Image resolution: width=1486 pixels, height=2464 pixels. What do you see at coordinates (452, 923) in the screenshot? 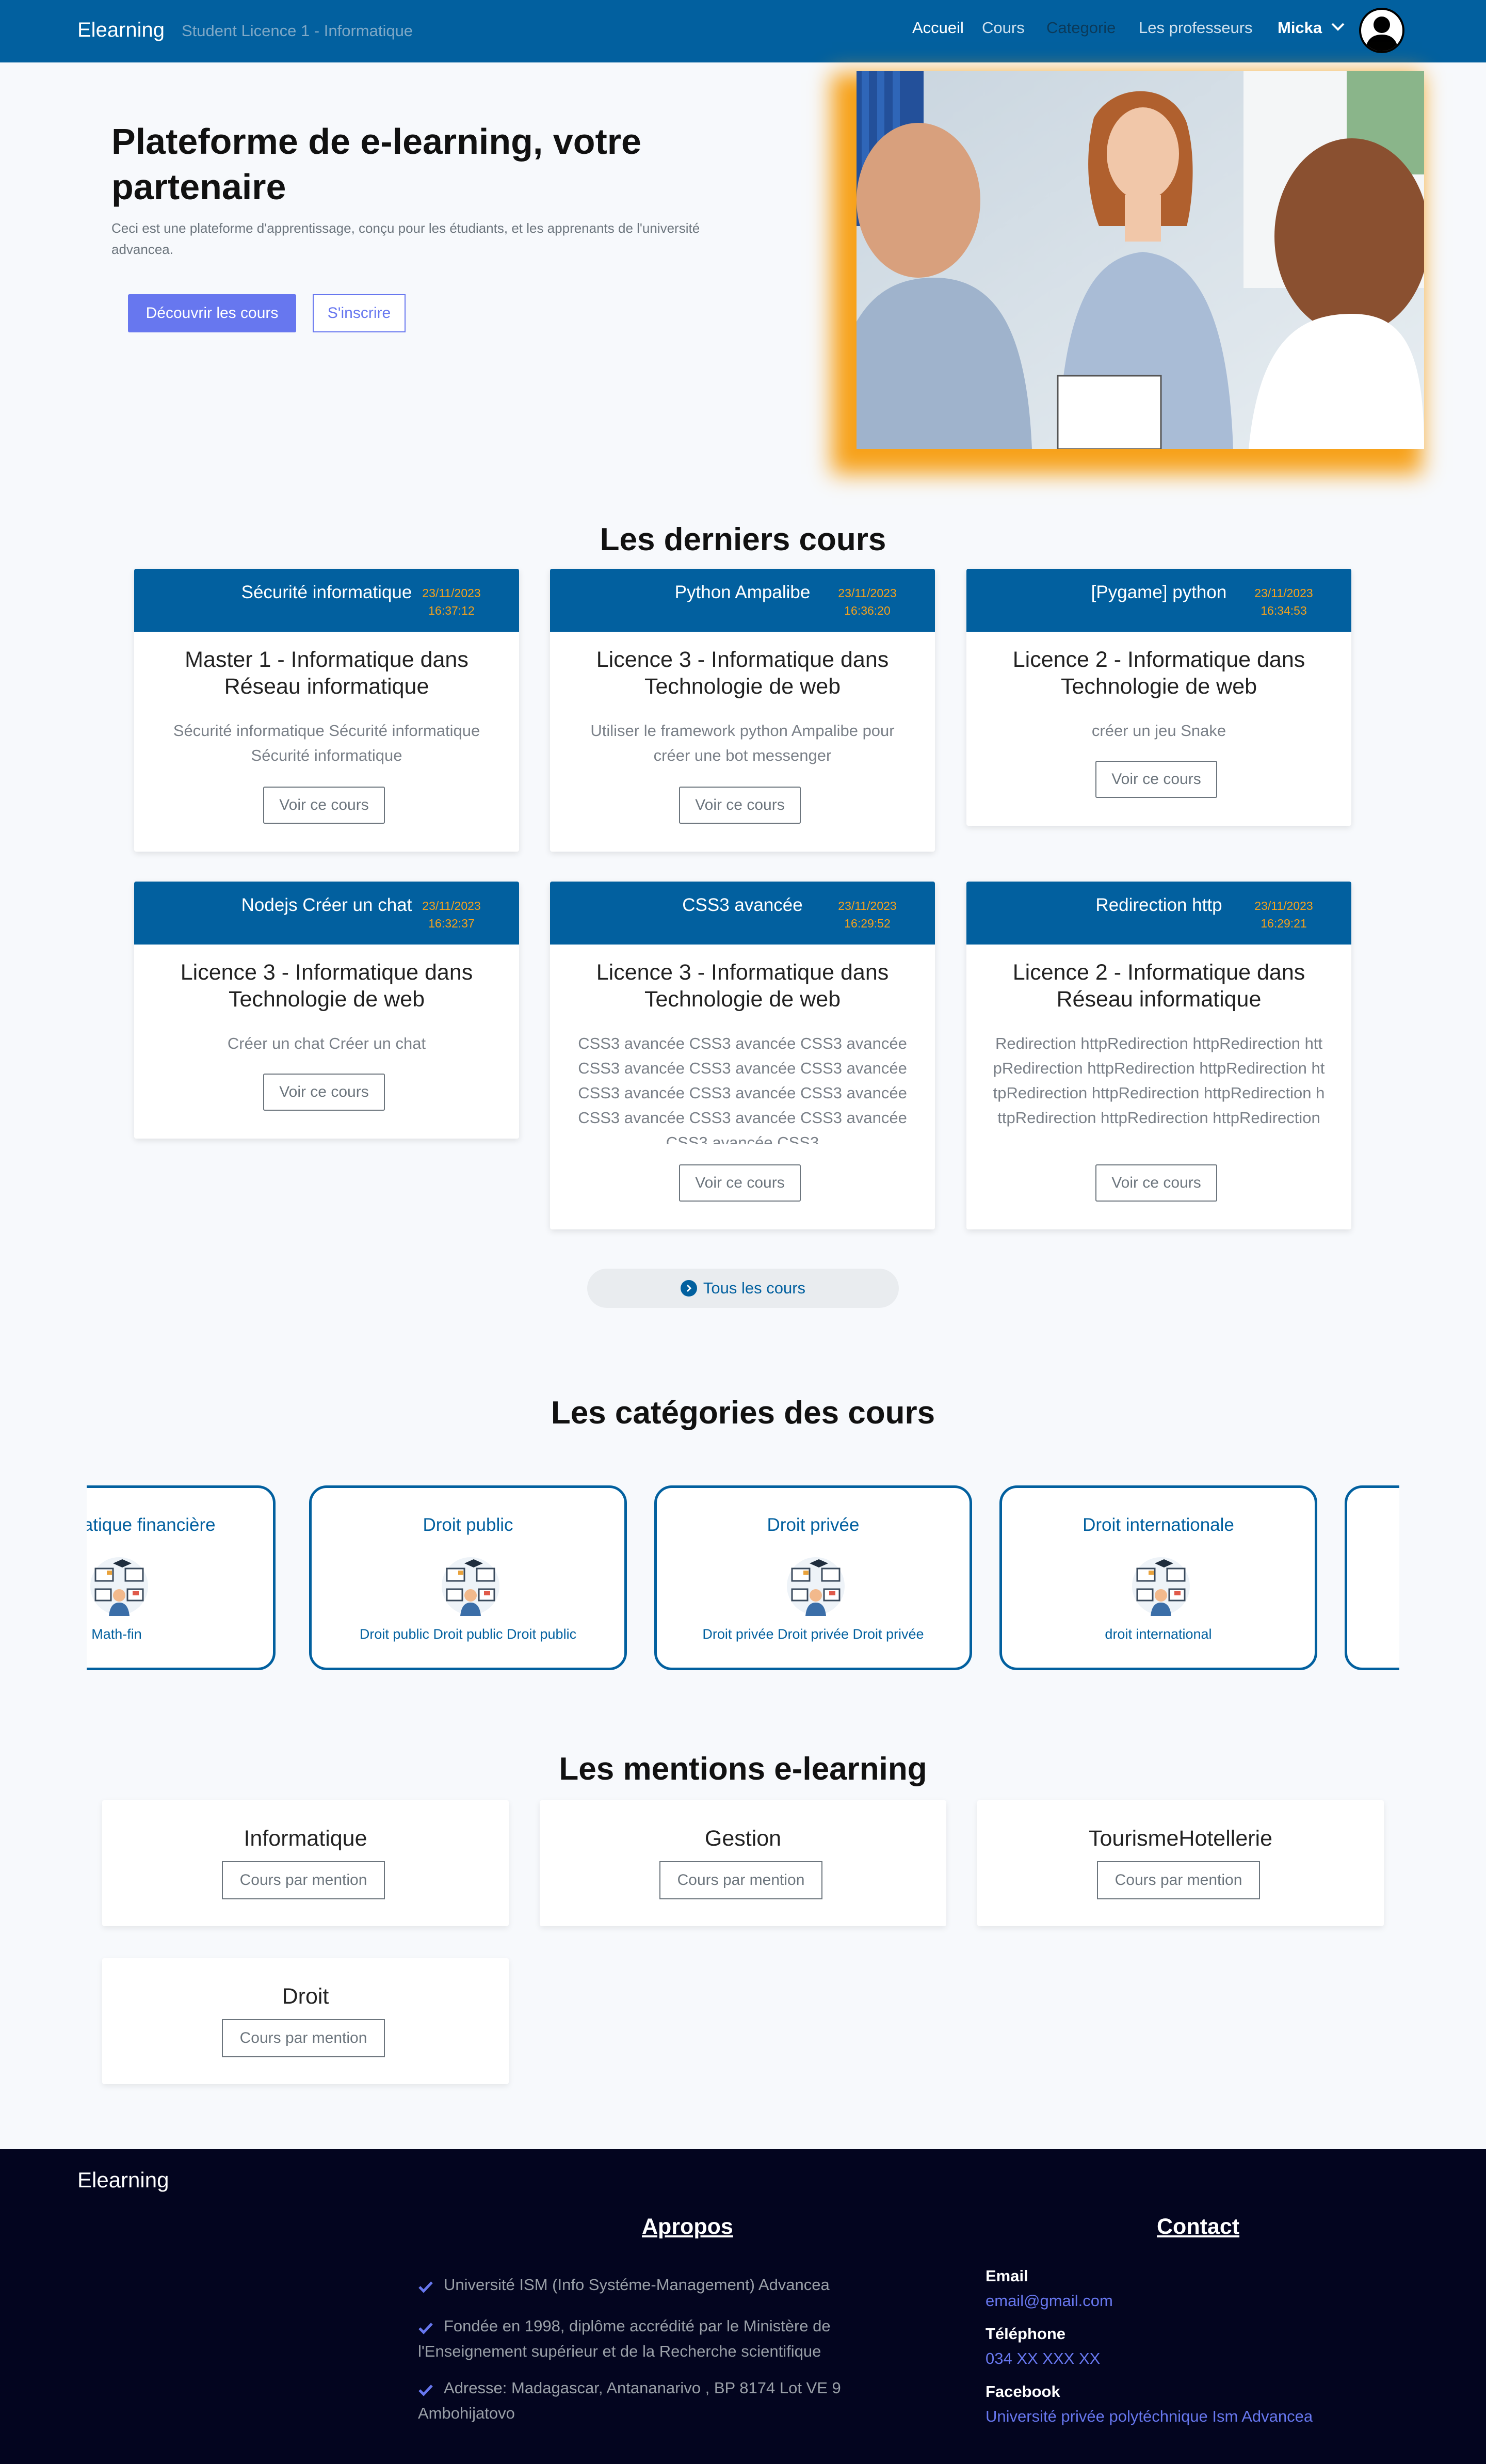
I see `course-date-time: 16:32:37` at bounding box center [452, 923].